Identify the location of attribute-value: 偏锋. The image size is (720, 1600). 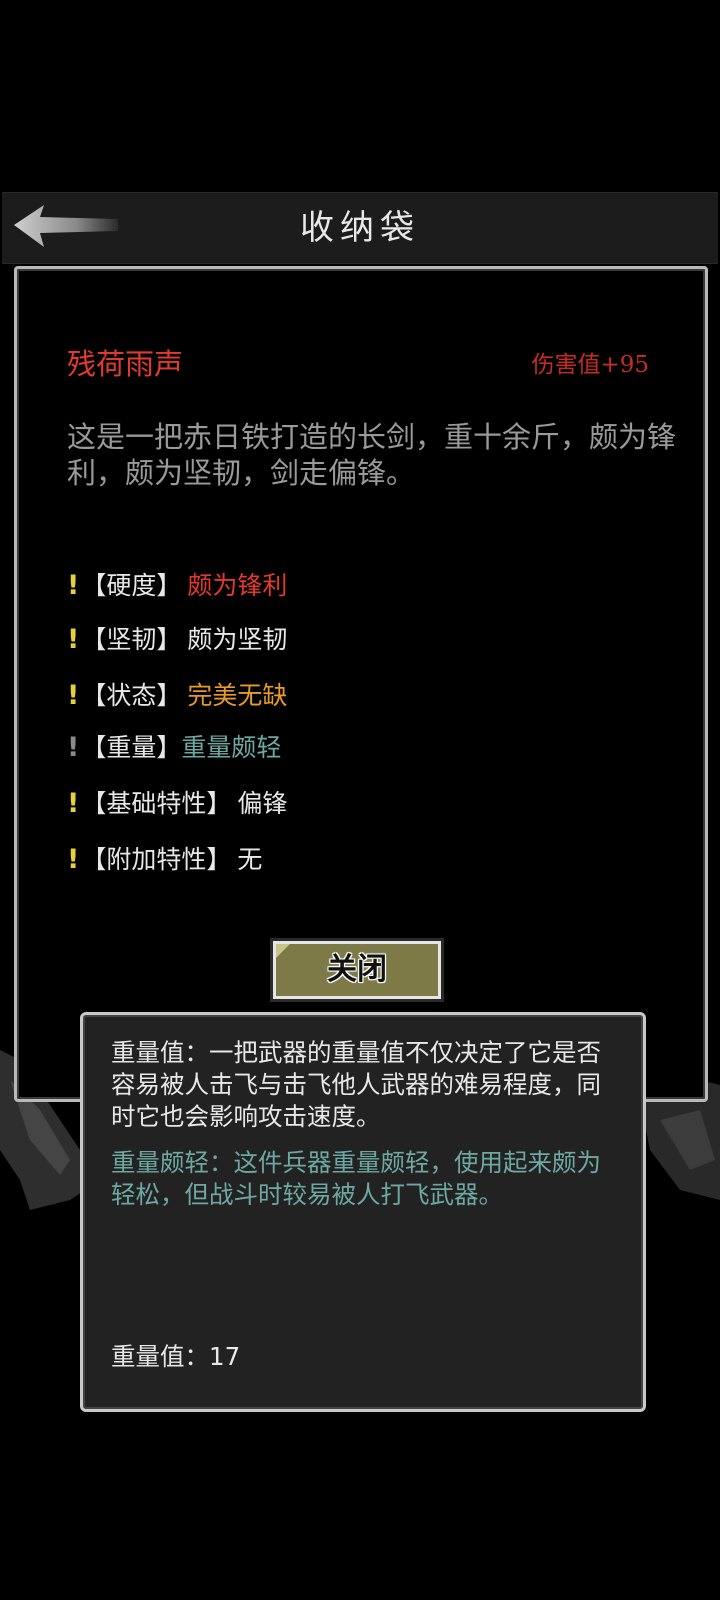
(262, 803).